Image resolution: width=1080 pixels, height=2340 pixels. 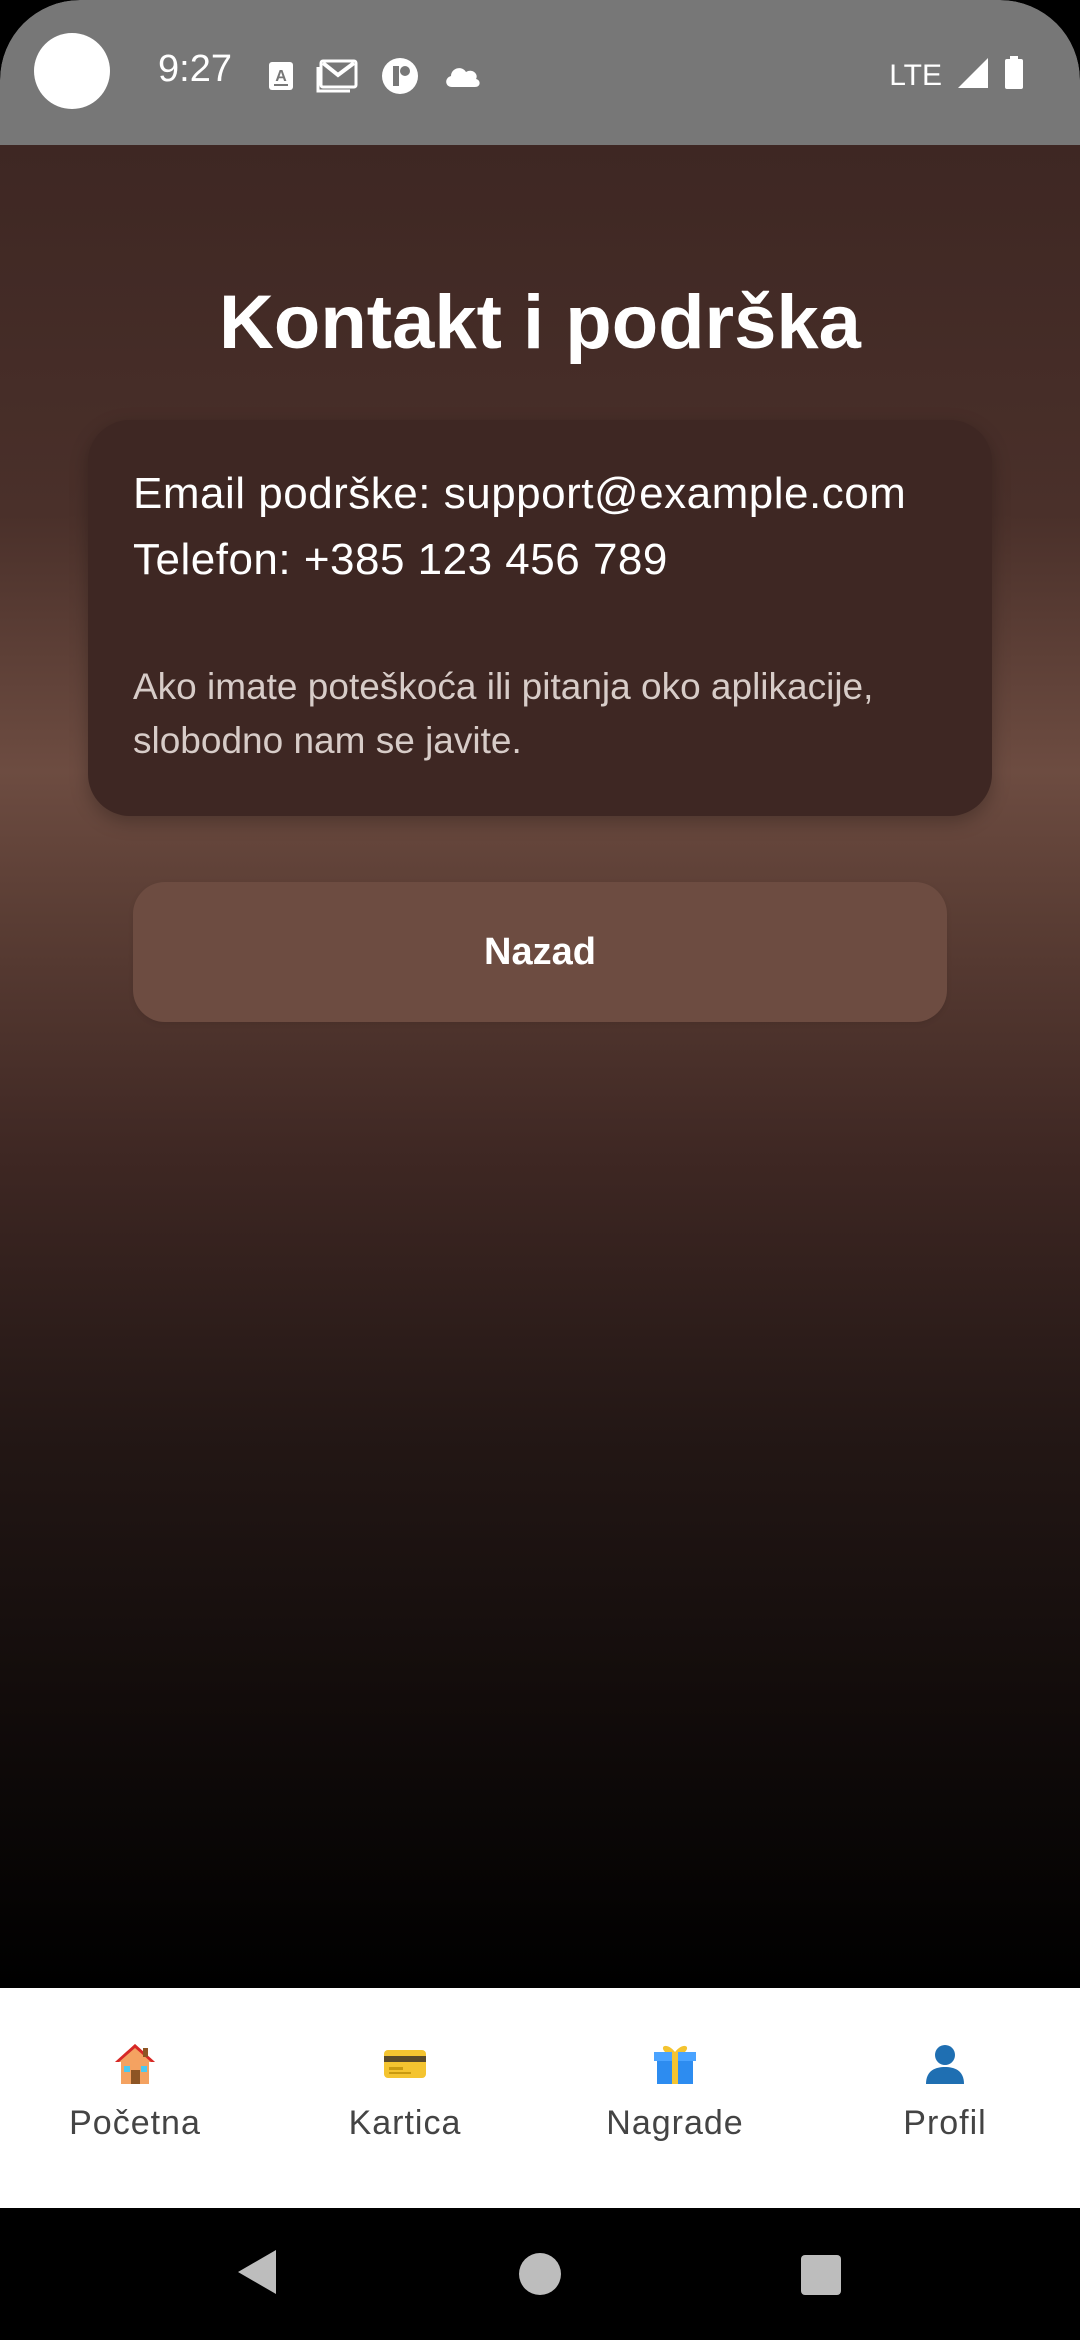 I want to click on text-a-icon: A, so click(x=281, y=78).